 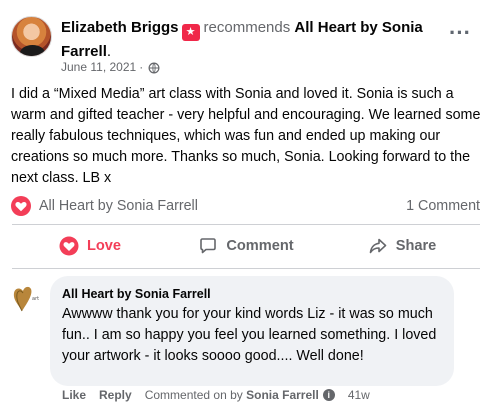 I want to click on comment-count-link: 1 Comment, so click(x=443, y=206).